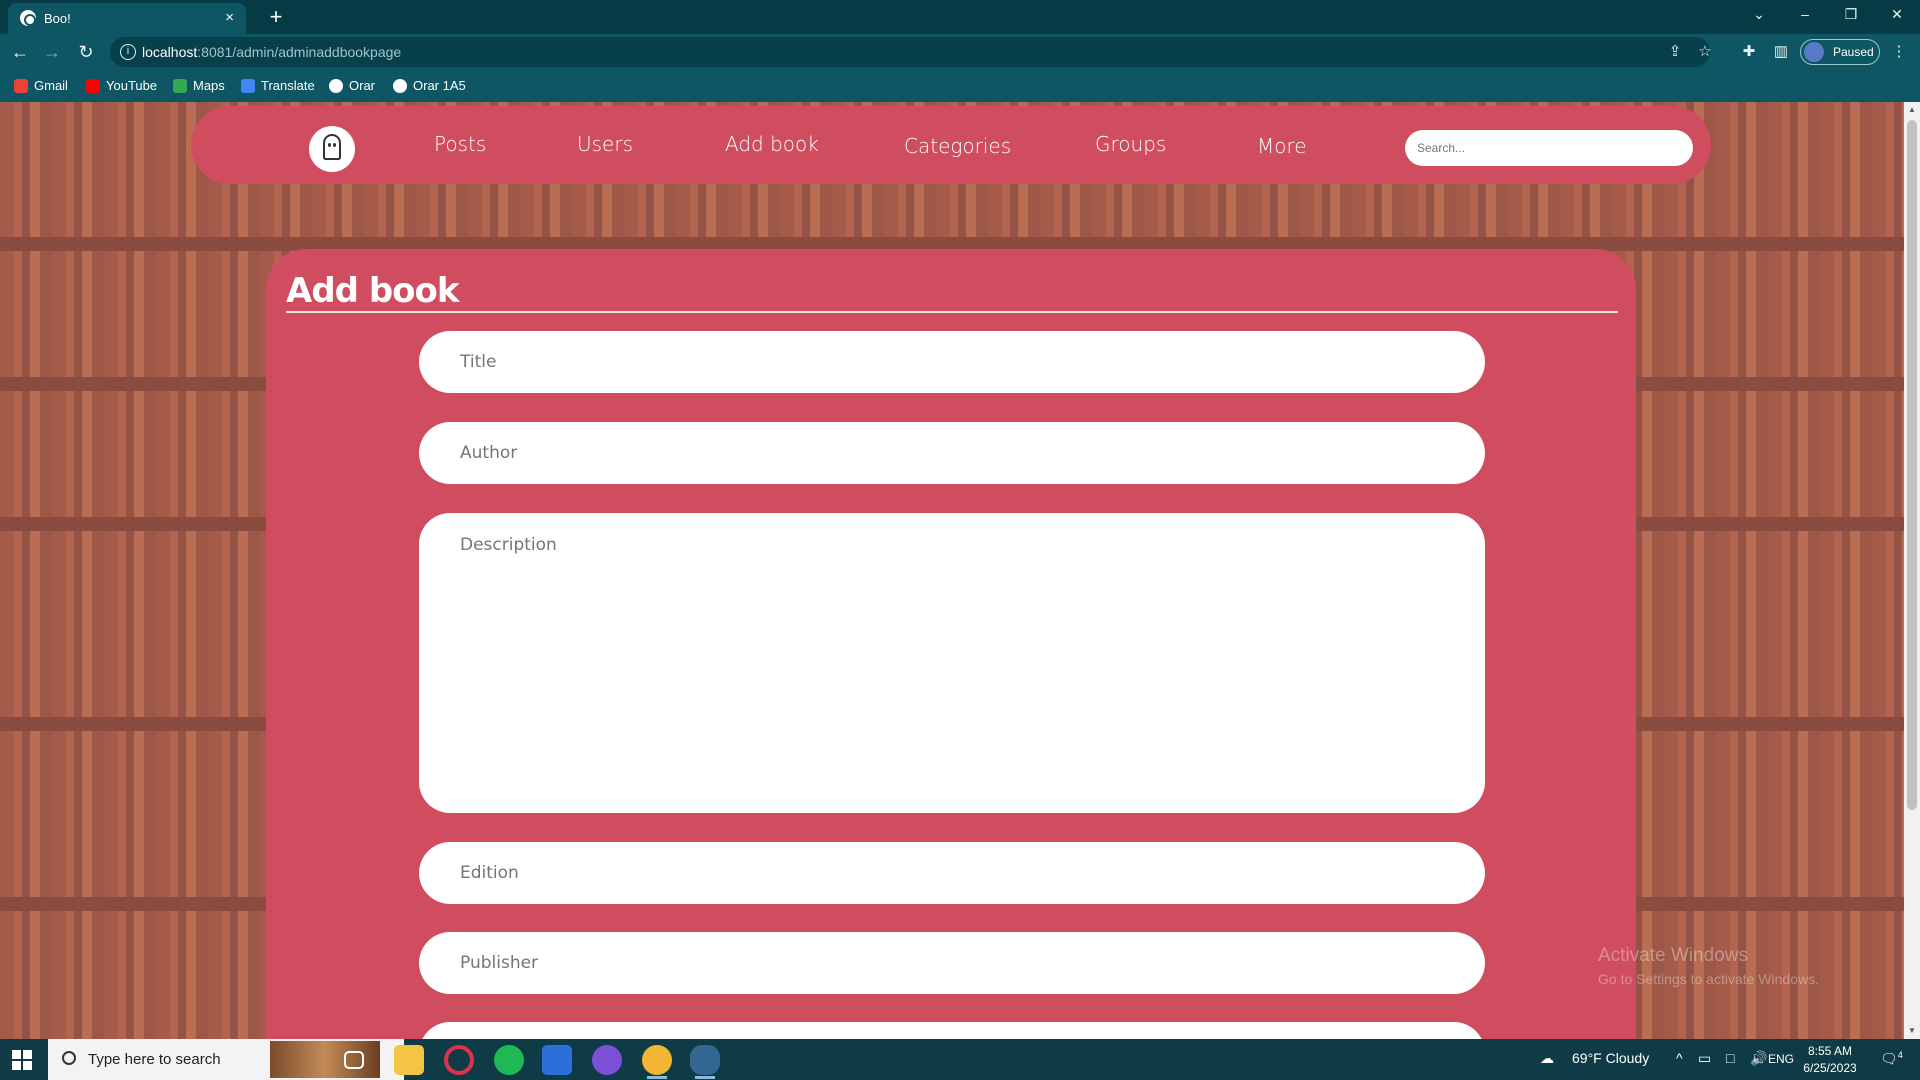  I want to click on taskbar-search-placeholder: Type here to search, so click(154, 1059).